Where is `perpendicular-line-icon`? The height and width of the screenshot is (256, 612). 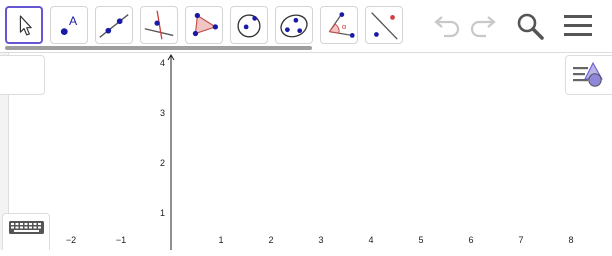
perpendicular-line-icon is located at coordinates (159, 25).